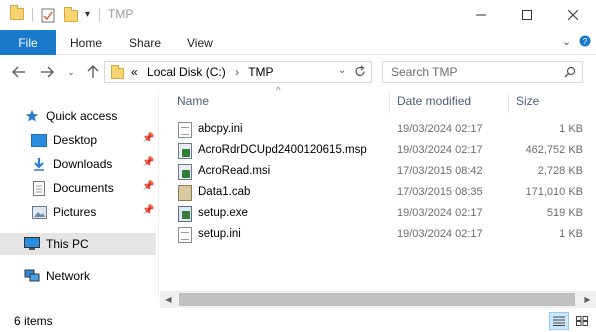 The height and width of the screenshot is (332, 596). I want to click on file-name: AcroRdrDCUpd2400120615.msp, so click(282, 150).